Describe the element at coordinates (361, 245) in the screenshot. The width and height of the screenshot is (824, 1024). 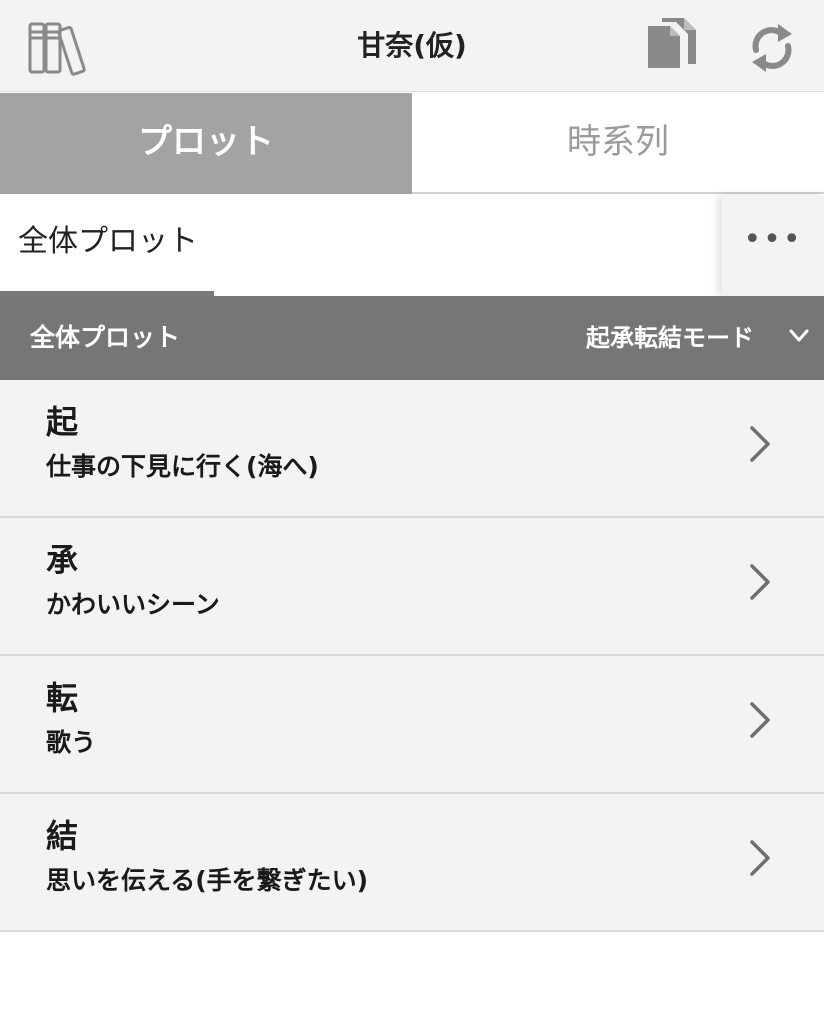
I see `subtab-overall-plot: 全体プロット` at that location.